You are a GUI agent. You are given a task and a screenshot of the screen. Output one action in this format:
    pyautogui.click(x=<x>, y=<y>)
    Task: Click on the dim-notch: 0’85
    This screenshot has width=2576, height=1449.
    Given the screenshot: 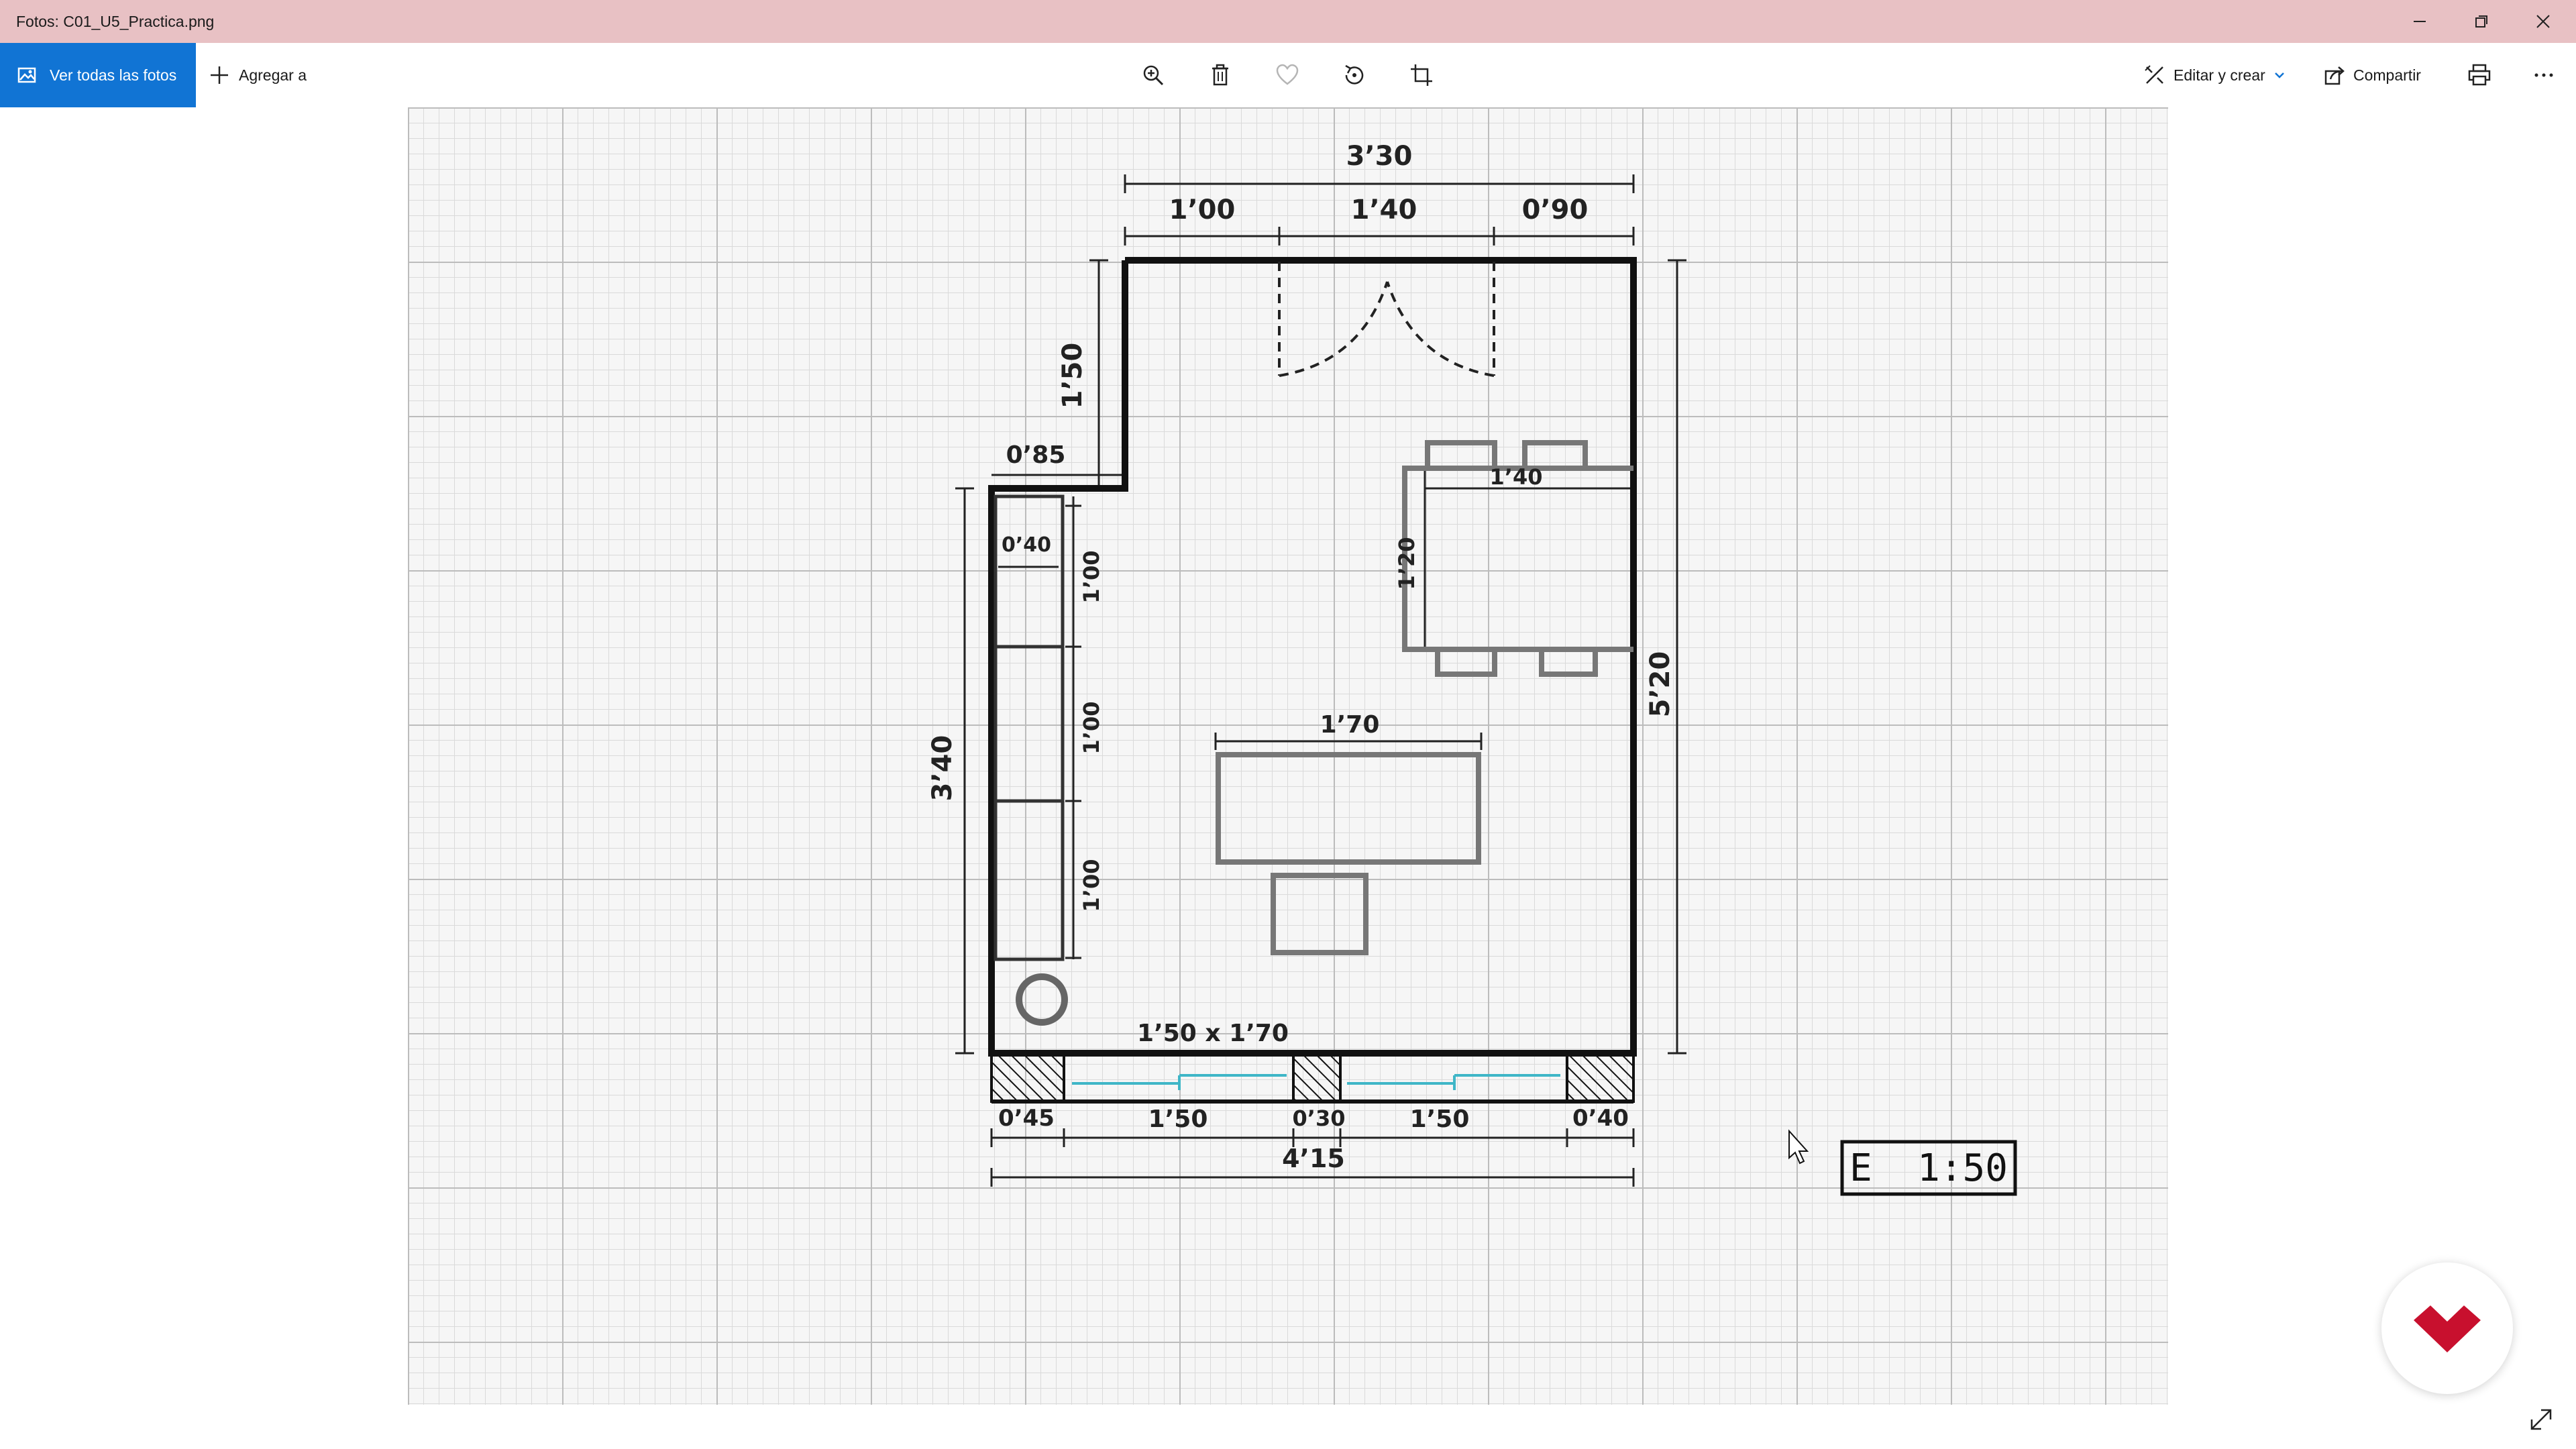 What is the action you would take?
    pyautogui.click(x=1036, y=455)
    